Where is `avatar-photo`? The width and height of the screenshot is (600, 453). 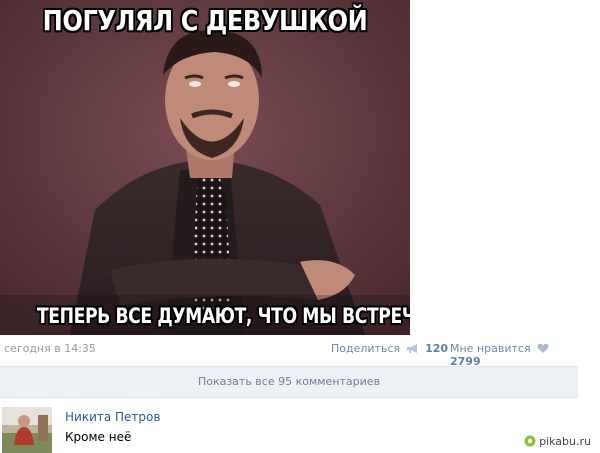 avatar-photo is located at coordinates (27, 430).